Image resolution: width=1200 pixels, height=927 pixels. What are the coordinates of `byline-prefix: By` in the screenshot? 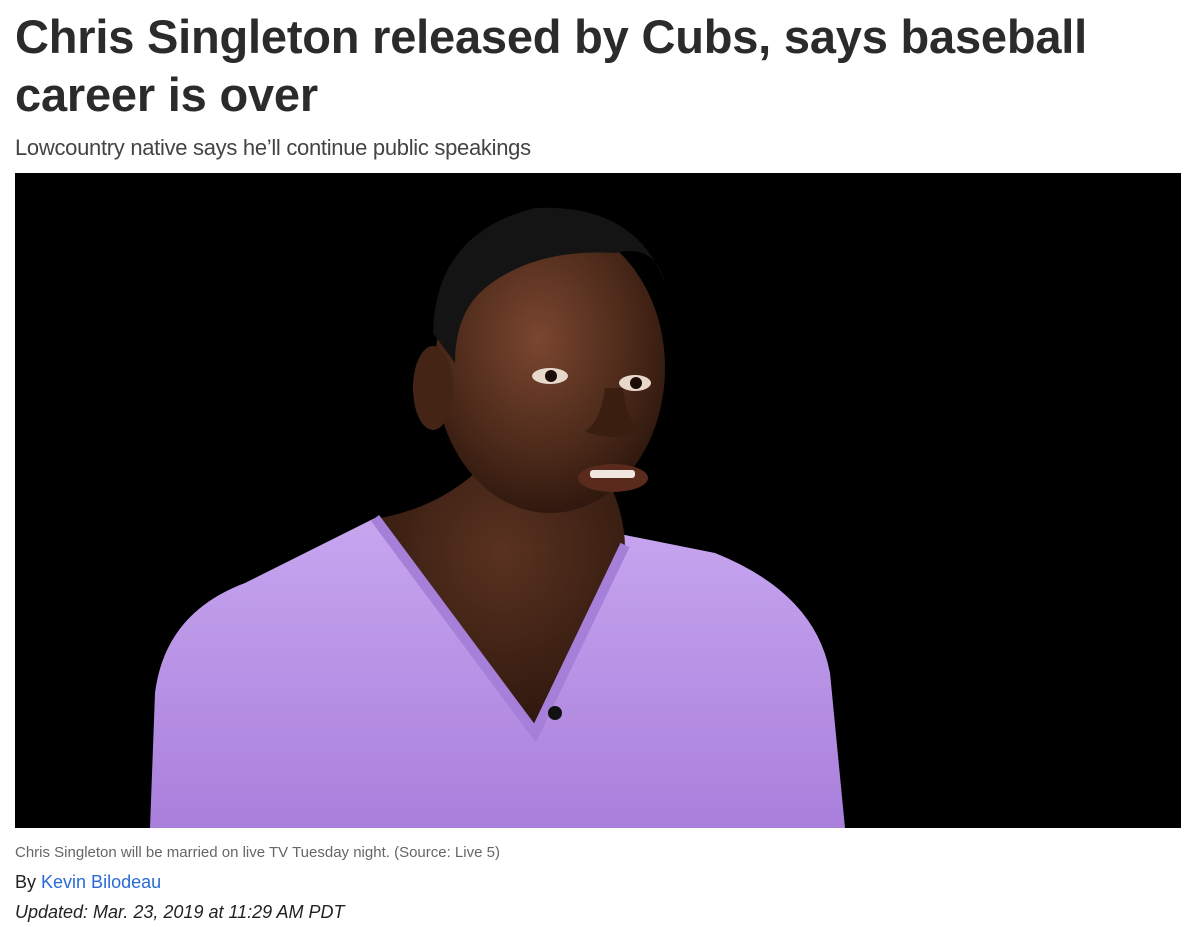 It's located at (26, 882).